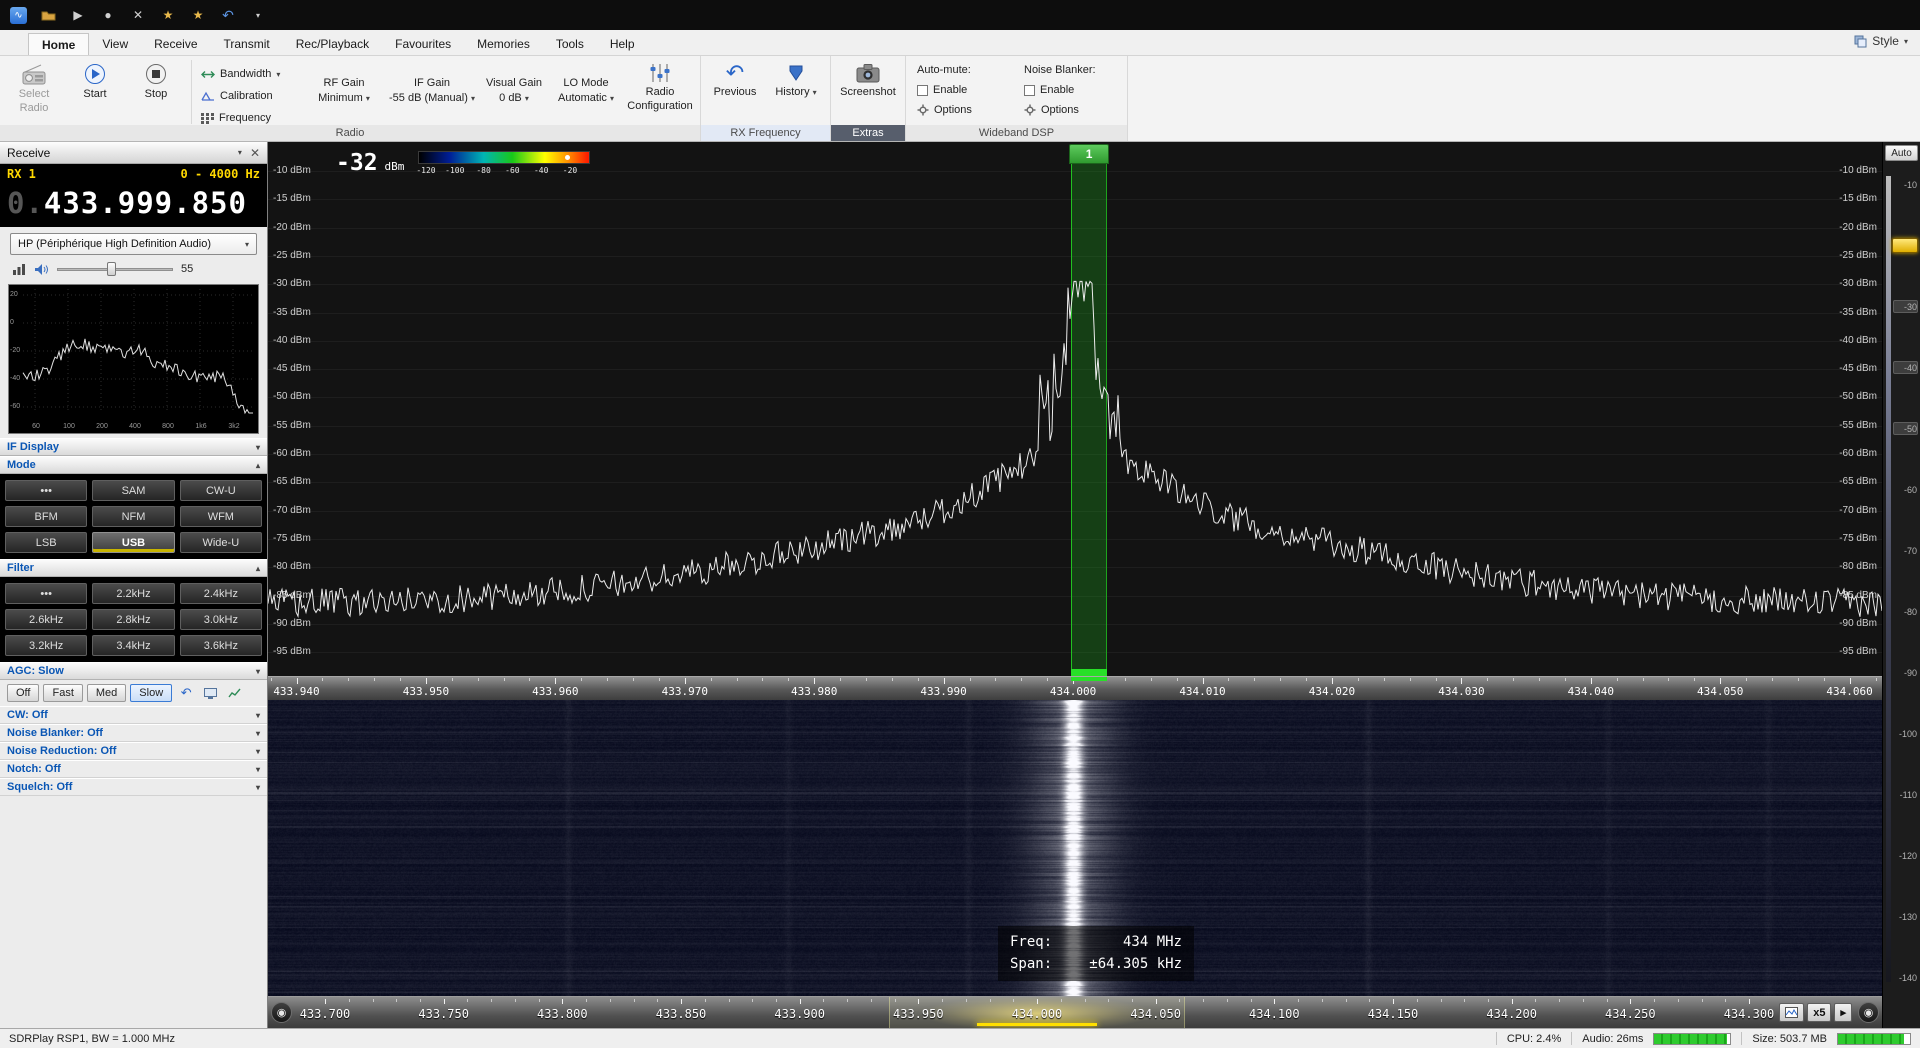  What do you see at coordinates (175, 44) in the screenshot?
I see `menu-tab-receive: Receive` at bounding box center [175, 44].